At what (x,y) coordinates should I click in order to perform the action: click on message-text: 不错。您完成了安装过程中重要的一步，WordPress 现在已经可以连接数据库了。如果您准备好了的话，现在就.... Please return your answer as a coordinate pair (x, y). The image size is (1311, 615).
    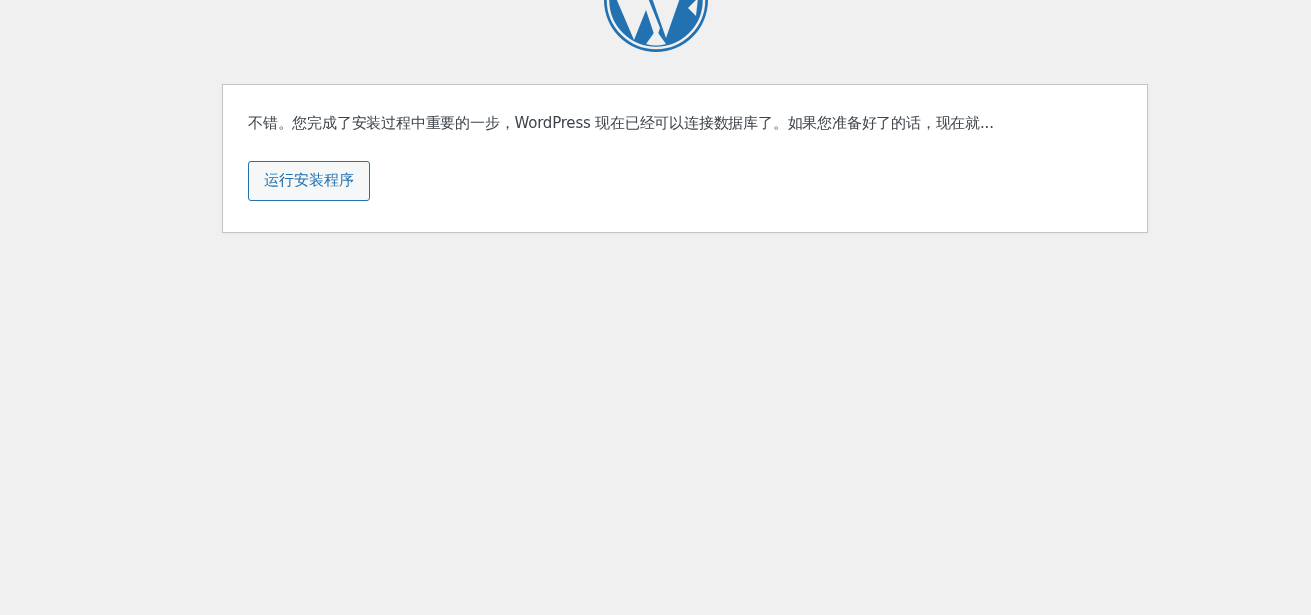
    Looking at the image, I should click on (621, 123).